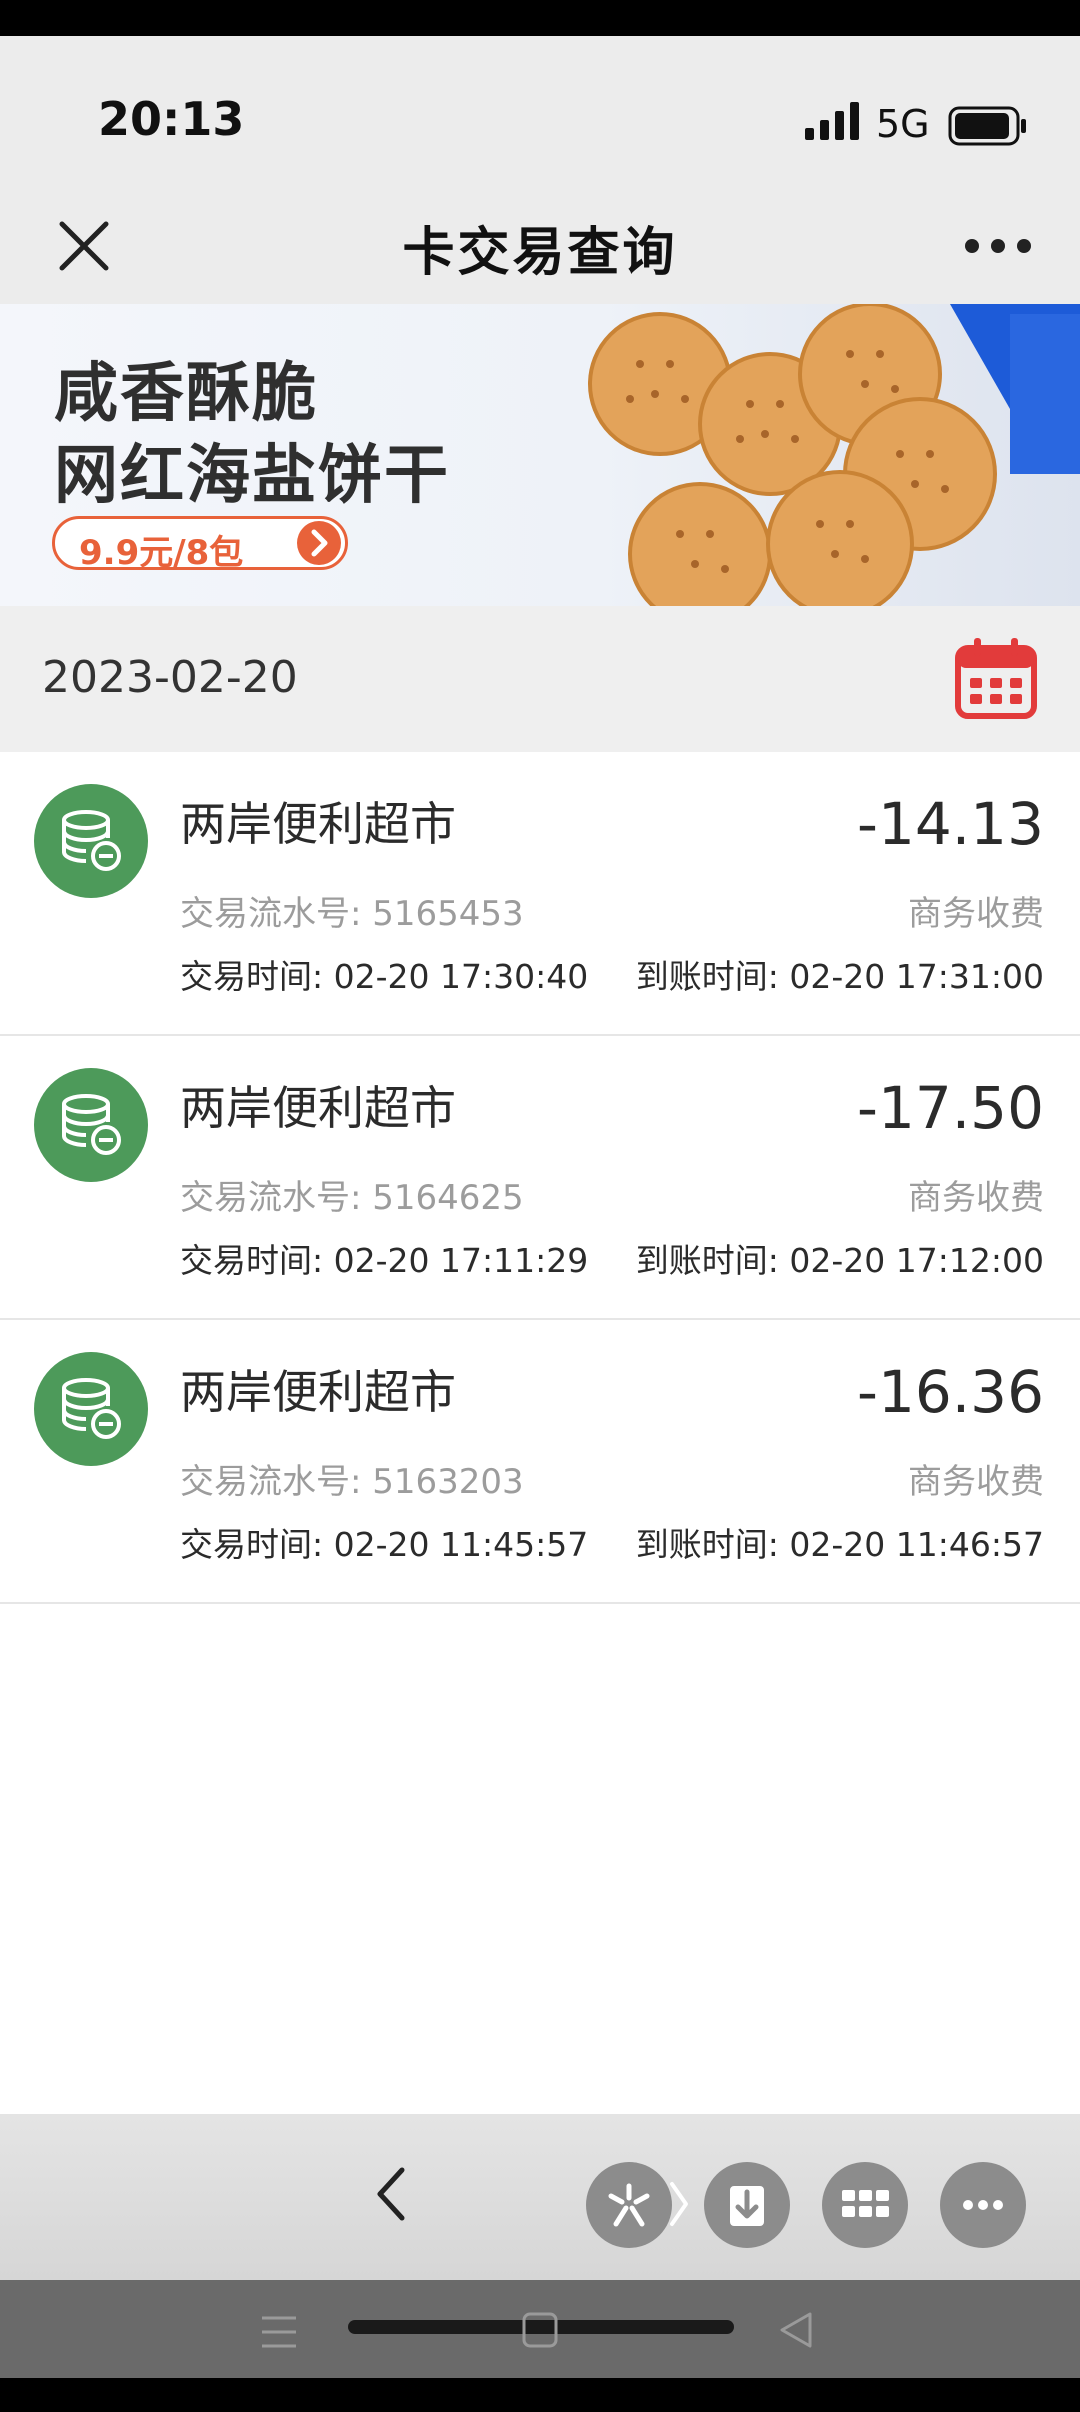 The height and width of the screenshot is (2412, 1080). I want to click on banner-price: 9.9元/8包, so click(161, 553).